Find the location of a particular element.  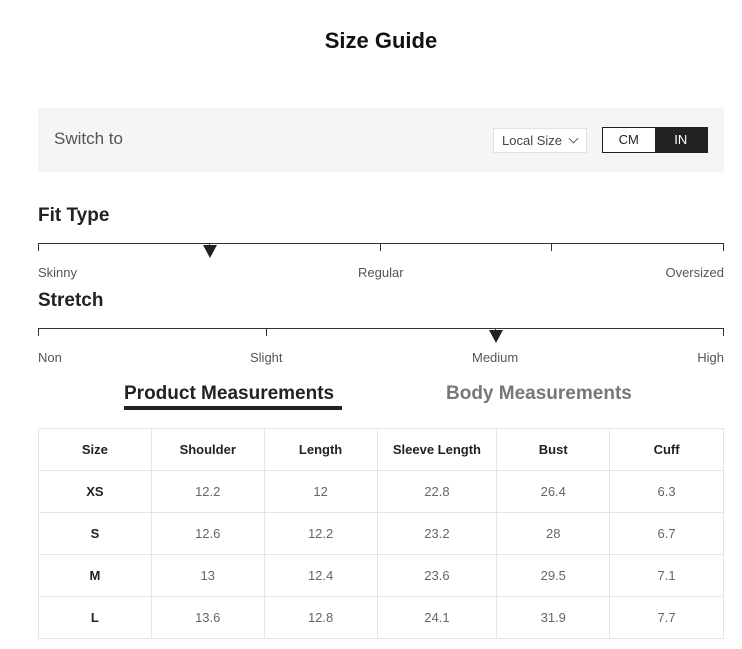

stretch-label-medium: Medium is located at coordinates (495, 357).